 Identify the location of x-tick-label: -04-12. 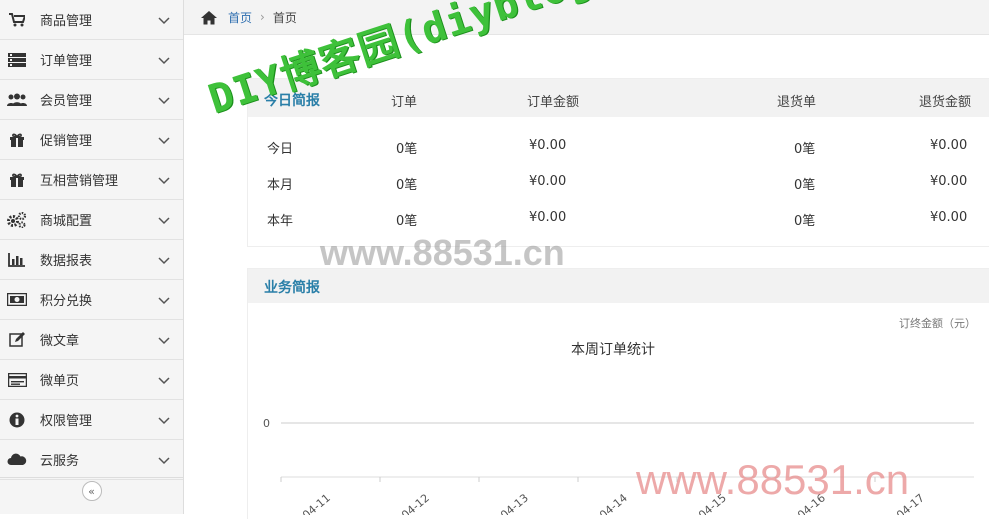
(414, 503).